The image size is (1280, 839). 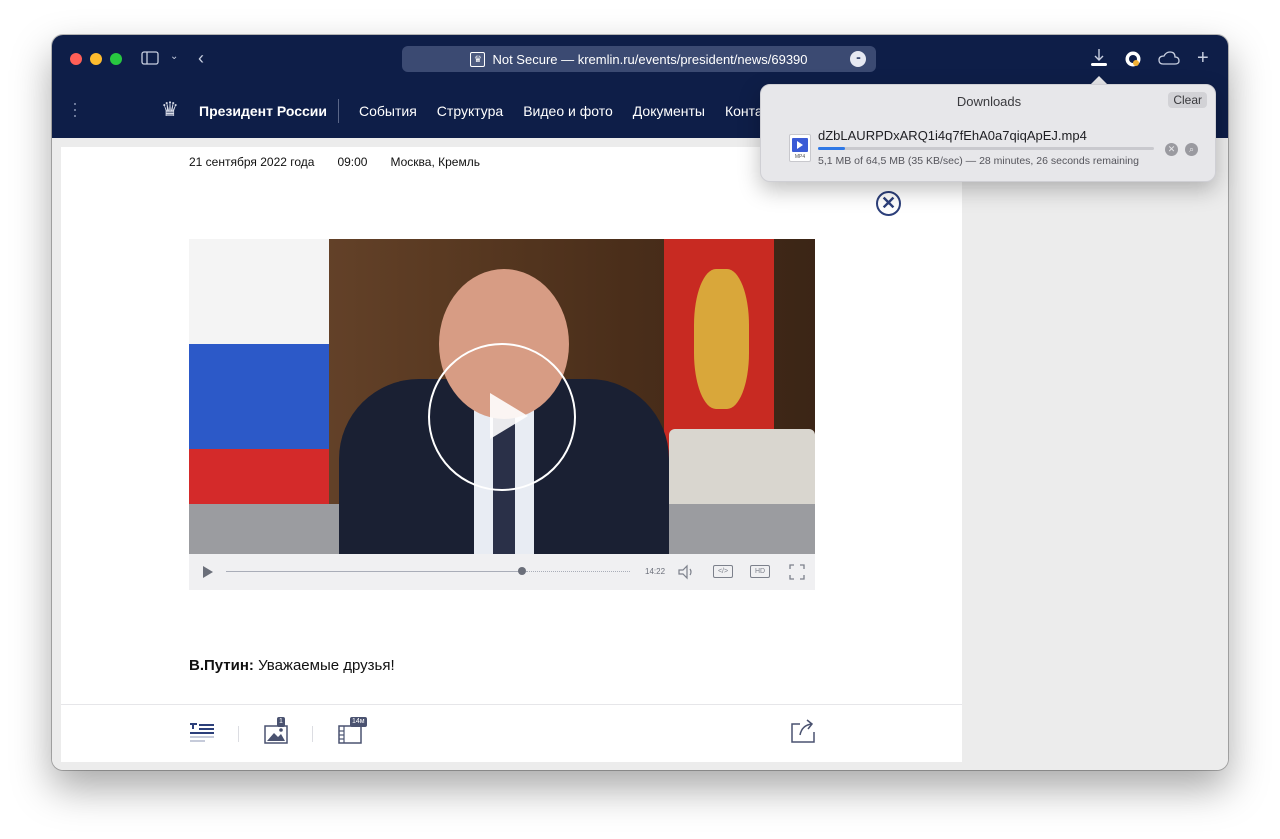 I want to click on seek-track, so click(x=374, y=571).